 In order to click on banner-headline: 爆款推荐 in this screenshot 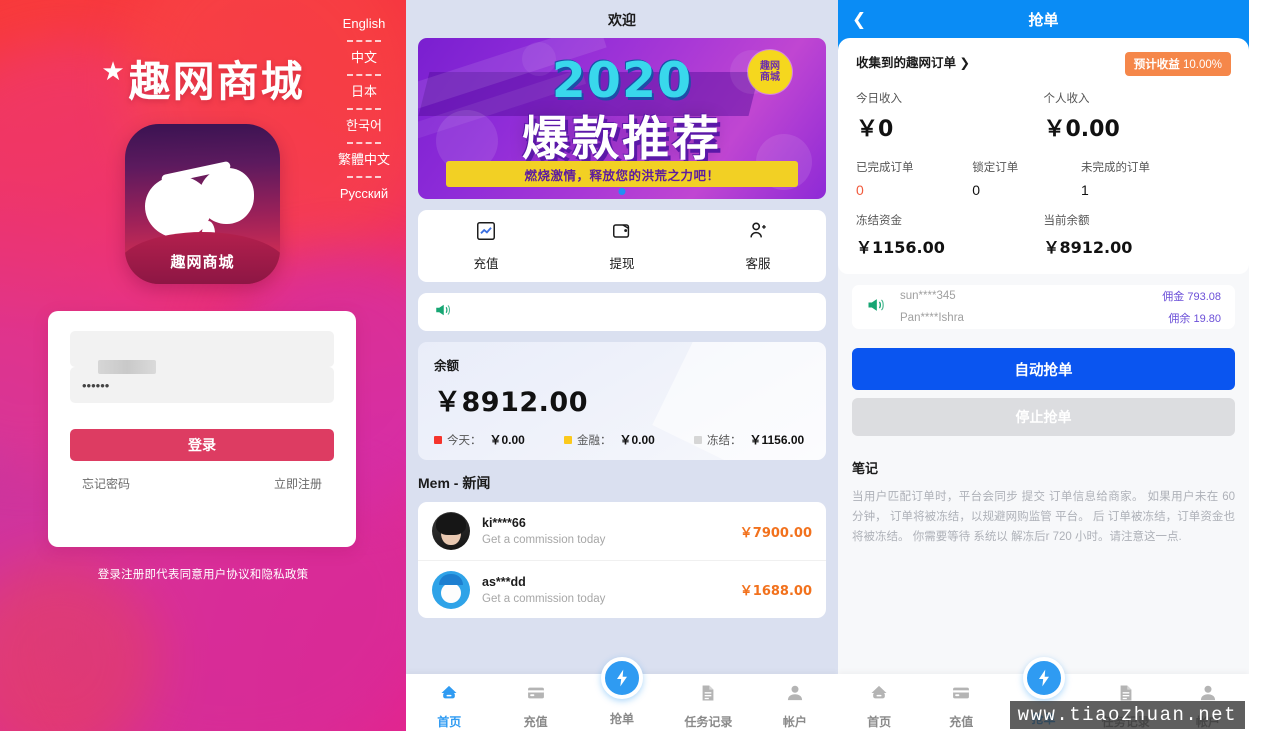, I will do `click(622, 139)`.